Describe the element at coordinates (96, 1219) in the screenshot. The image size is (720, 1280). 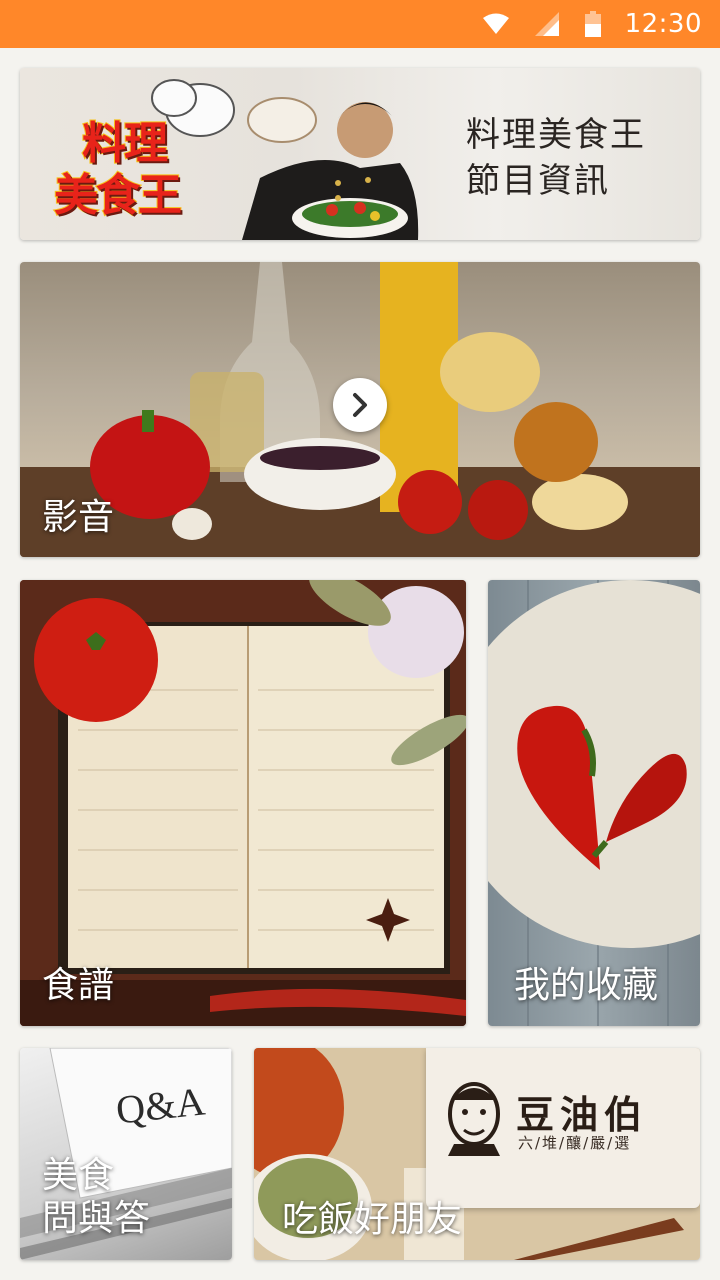
I see `qa-tile-label-line2: 問與答` at that location.